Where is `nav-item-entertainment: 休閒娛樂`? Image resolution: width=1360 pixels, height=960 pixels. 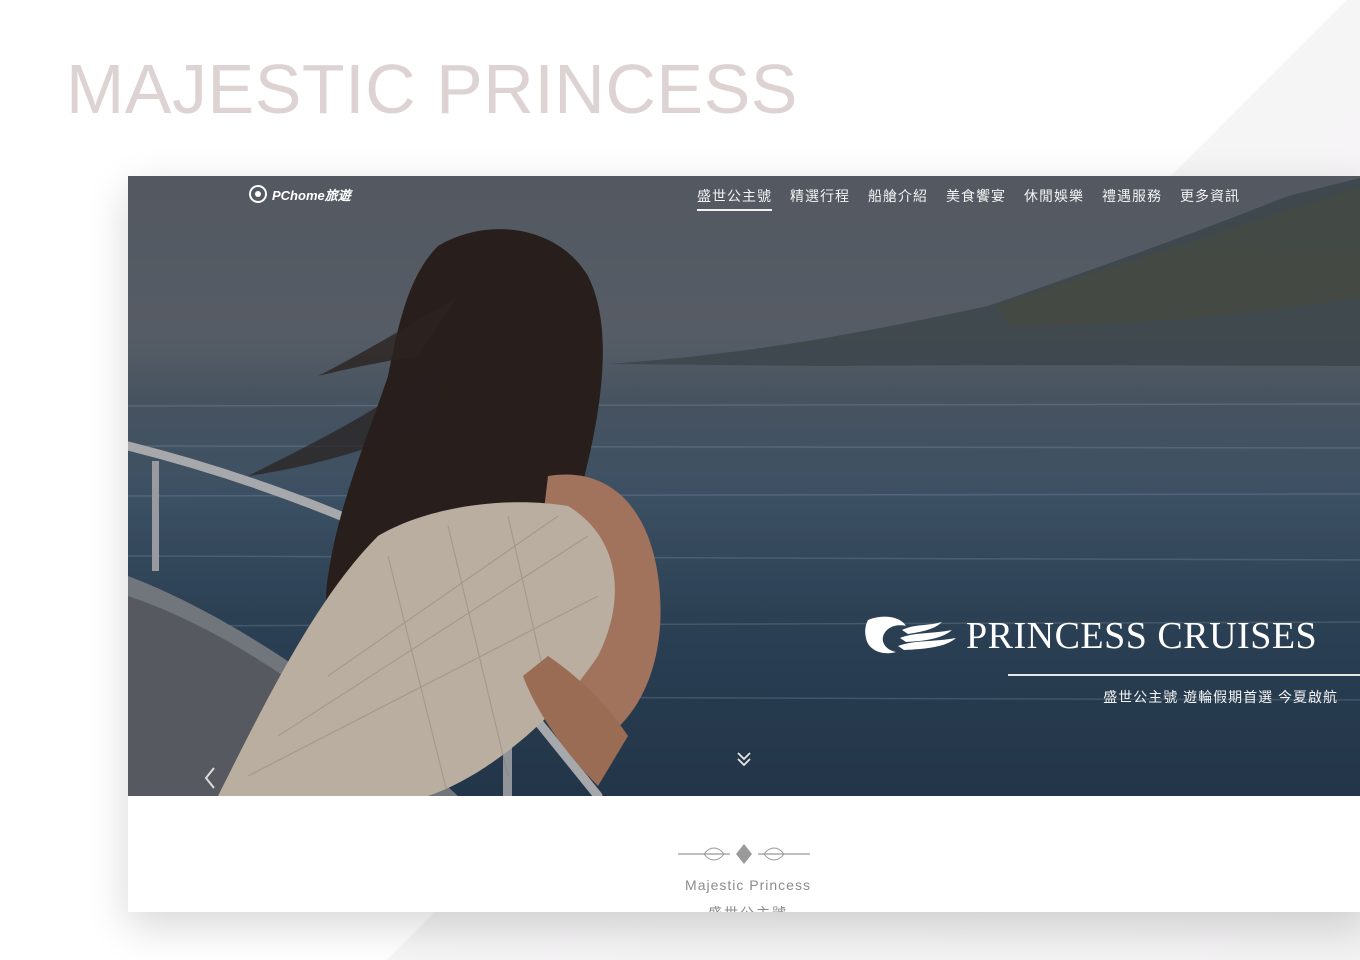 nav-item-entertainment: 休閒娛樂 is located at coordinates (1054, 198).